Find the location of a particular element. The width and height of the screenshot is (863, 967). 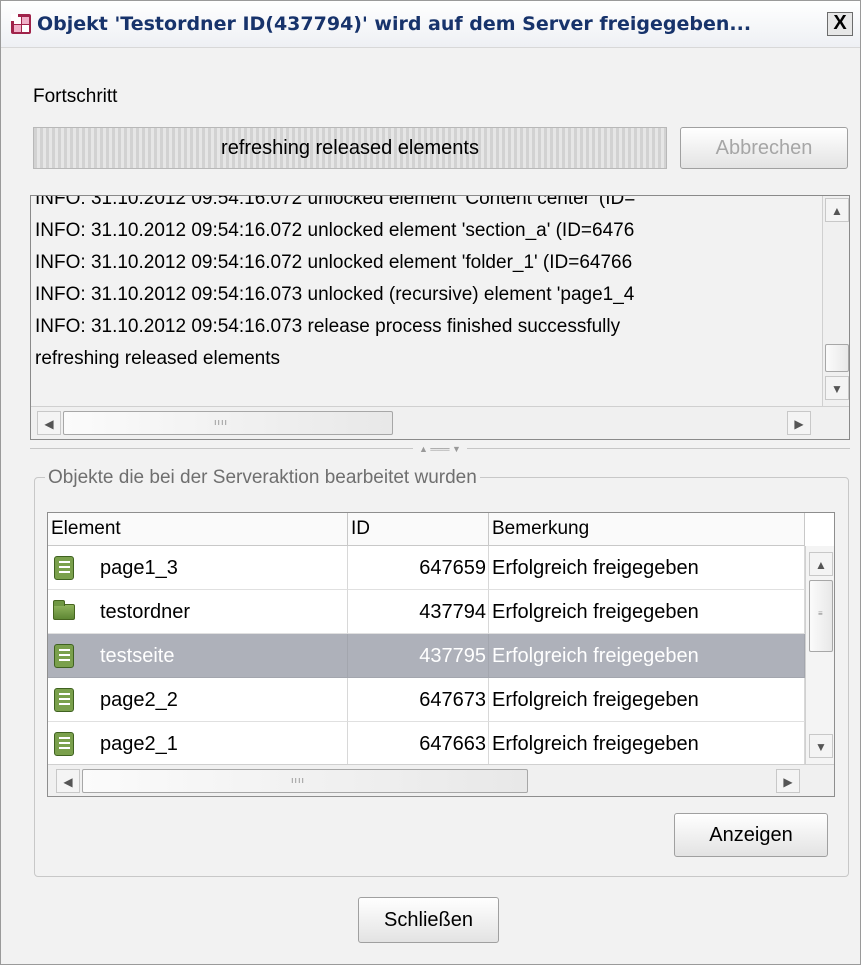

cell-element: page2_1 is located at coordinates (198, 744).